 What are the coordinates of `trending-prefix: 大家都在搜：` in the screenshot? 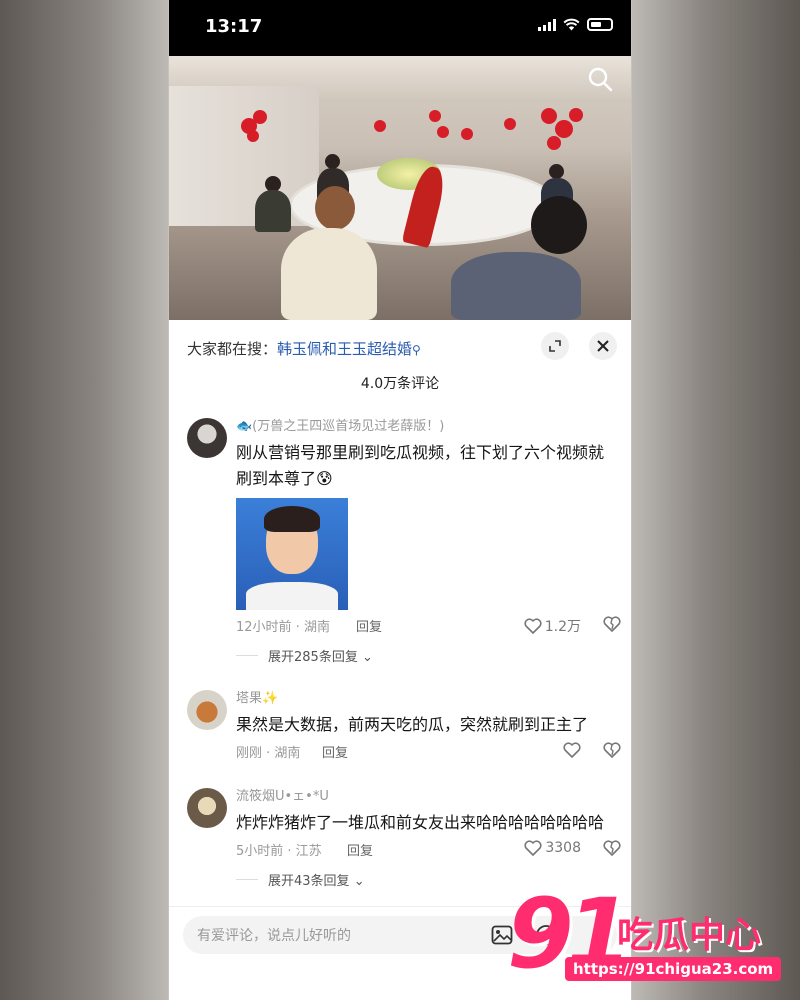 It's located at (232, 349).